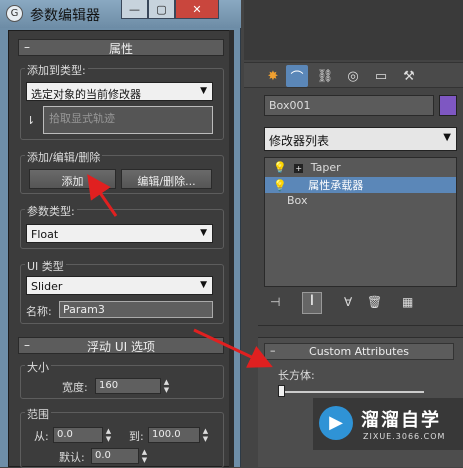 The width and height of the screenshot is (463, 468). What do you see at coordinates (39, 311) in the screenshot?
I see `name-label: 名称:` at bounding box center [39, 311].